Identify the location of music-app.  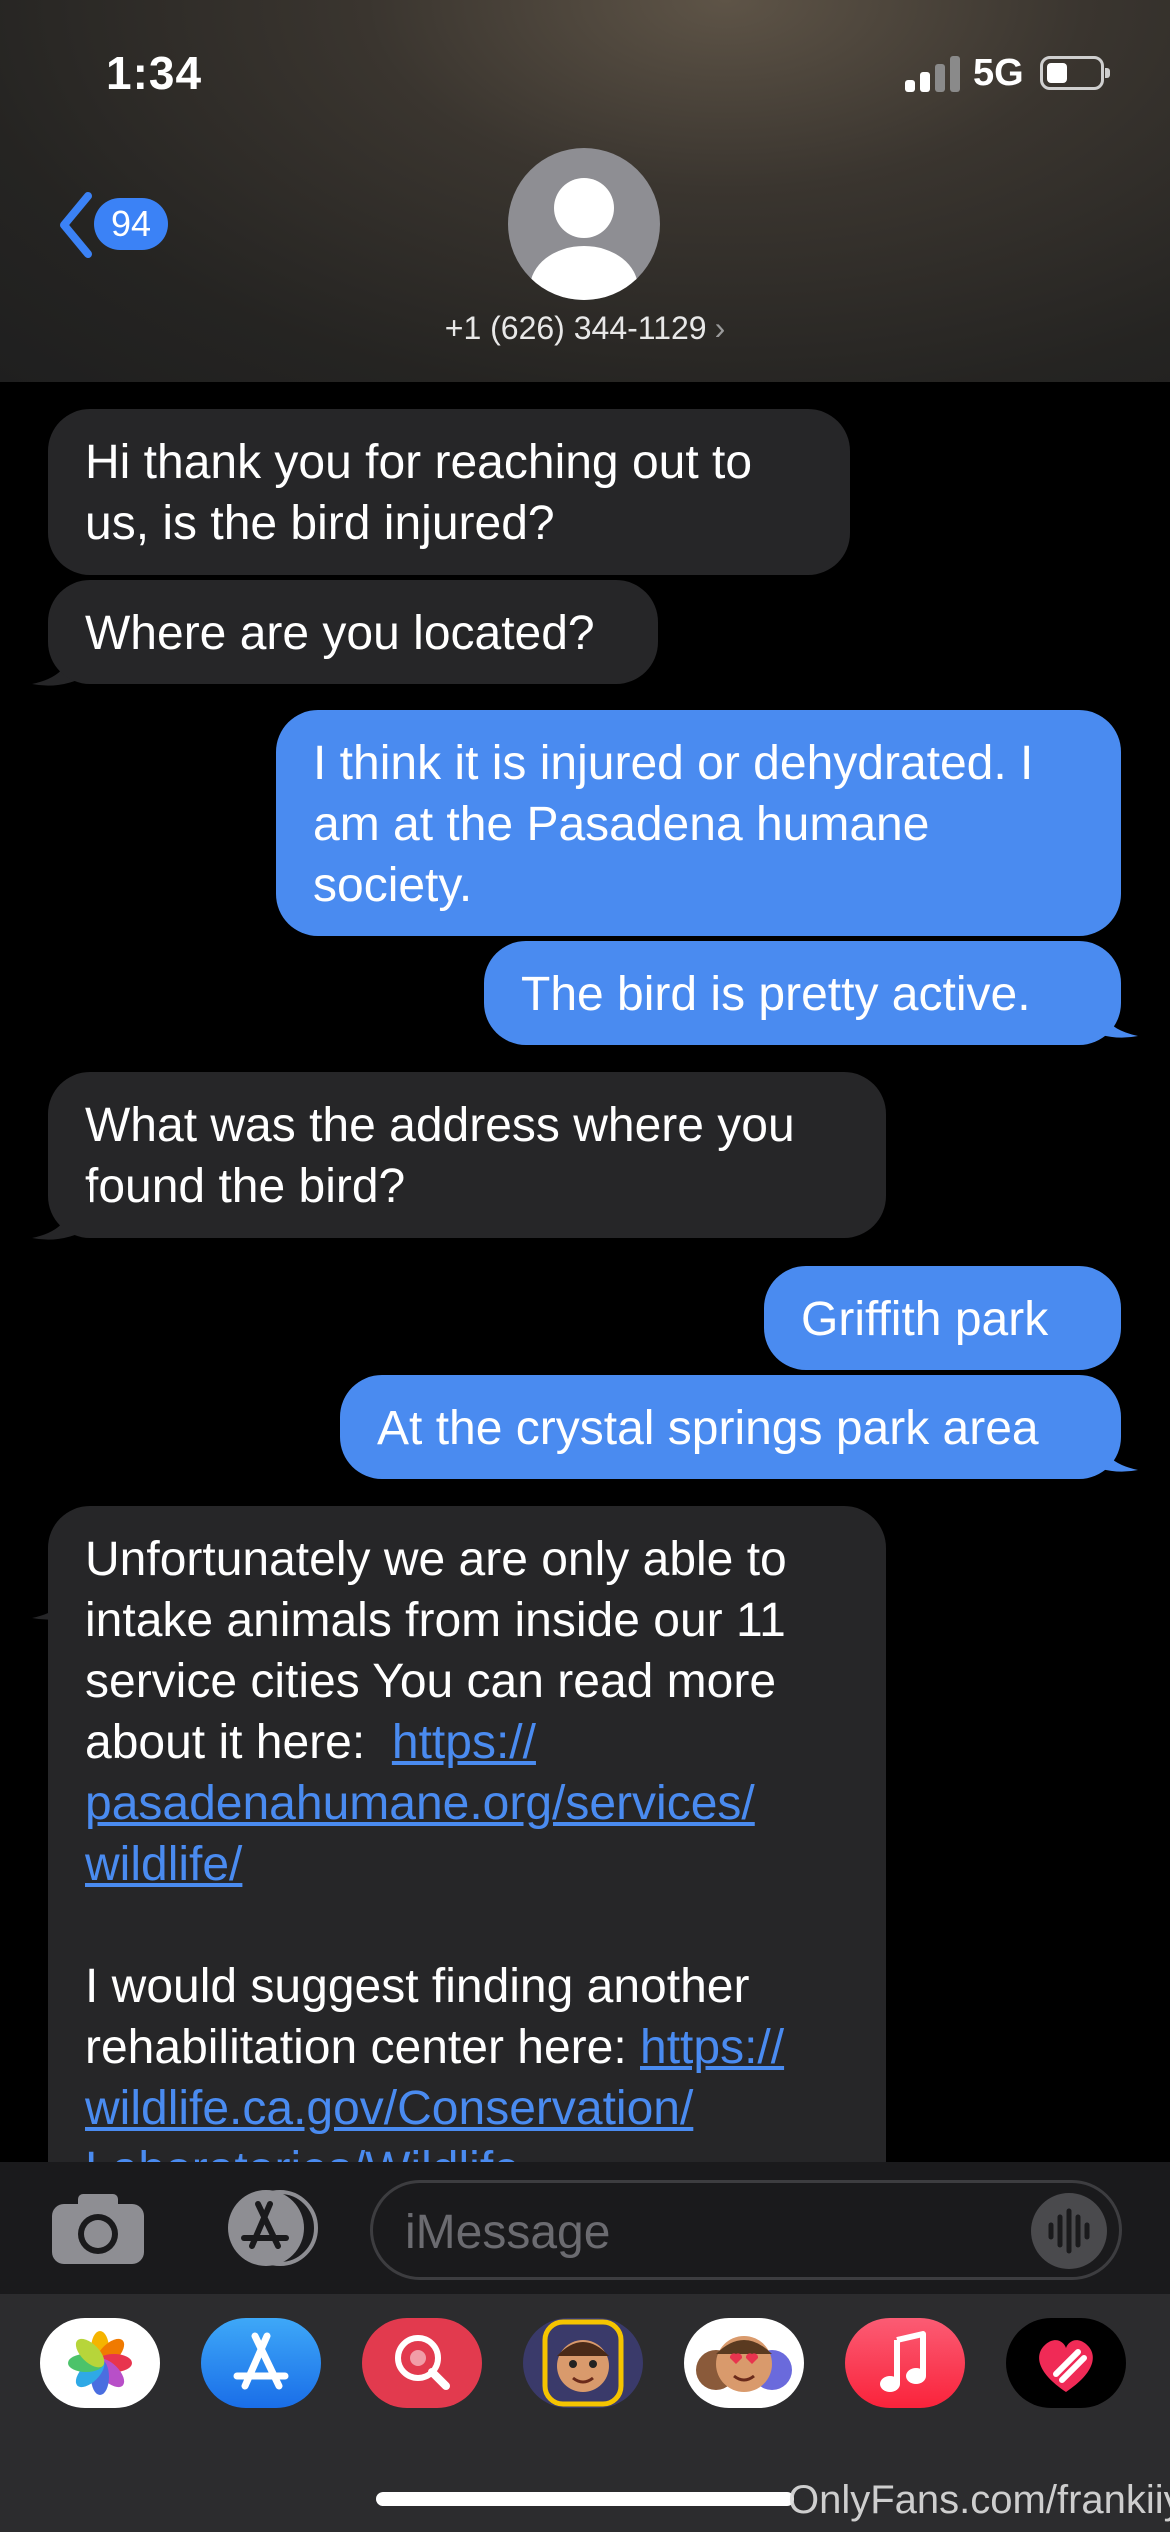
(905, 2363).